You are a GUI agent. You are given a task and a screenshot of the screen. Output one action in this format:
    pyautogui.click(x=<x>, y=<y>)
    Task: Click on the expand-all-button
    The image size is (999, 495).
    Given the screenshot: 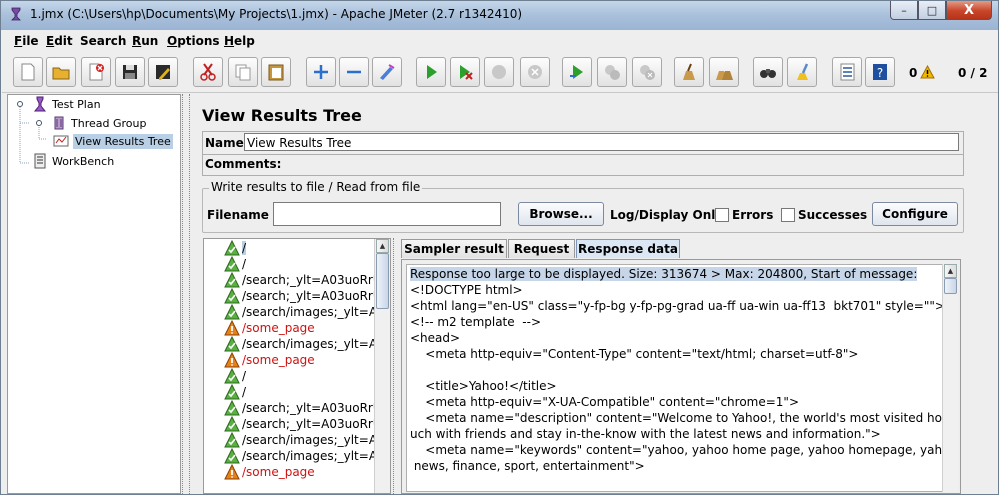 What is the action you would take?
    pyautogui.click(x=321, y=72)
    